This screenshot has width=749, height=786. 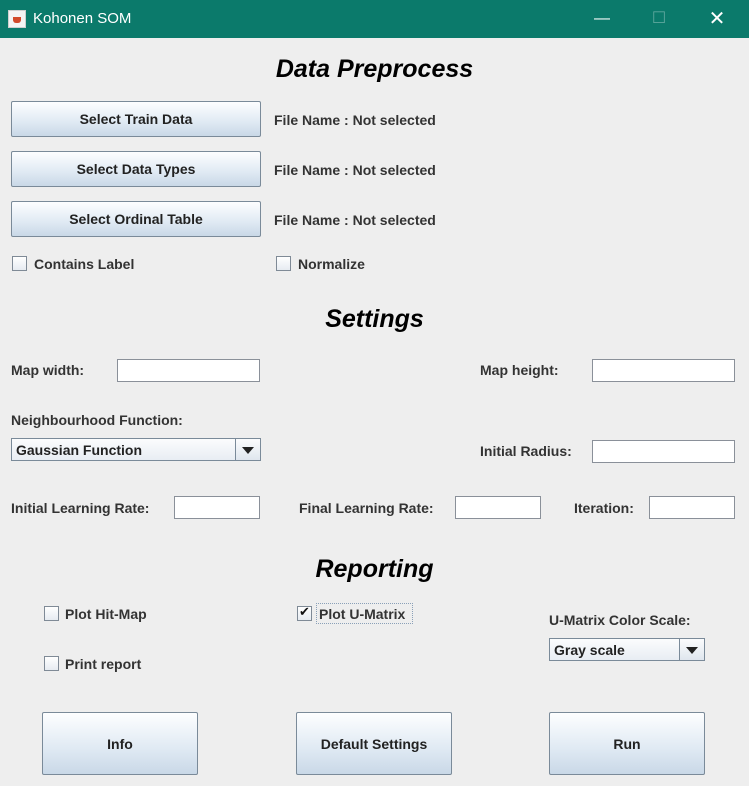 What do you see at coordinates (84, 264) in the screenshot?
I see `contains-label-text: Contains Label` at bounding box center [84, 264].